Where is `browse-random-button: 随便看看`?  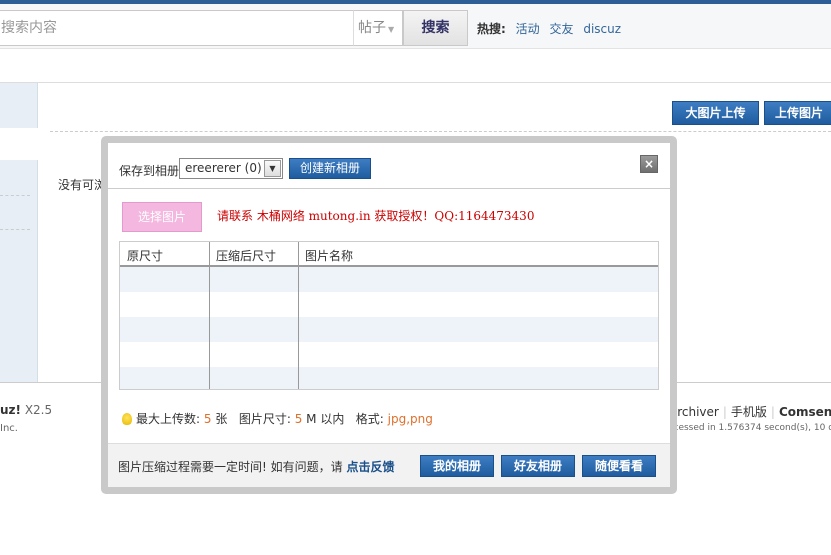 browse-random-button: 随便看看 is located at coordinates (619, 466).